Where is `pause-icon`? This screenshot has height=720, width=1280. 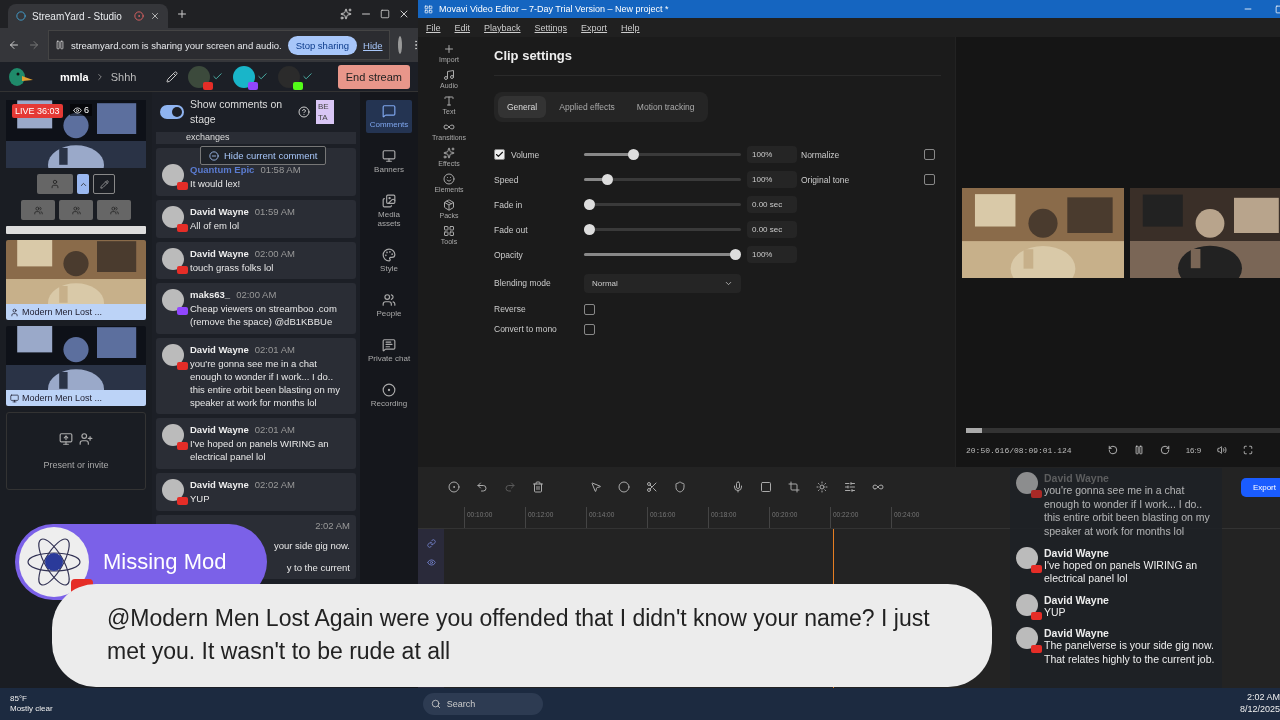 pause-icon is located at coordinates (1138, 450).